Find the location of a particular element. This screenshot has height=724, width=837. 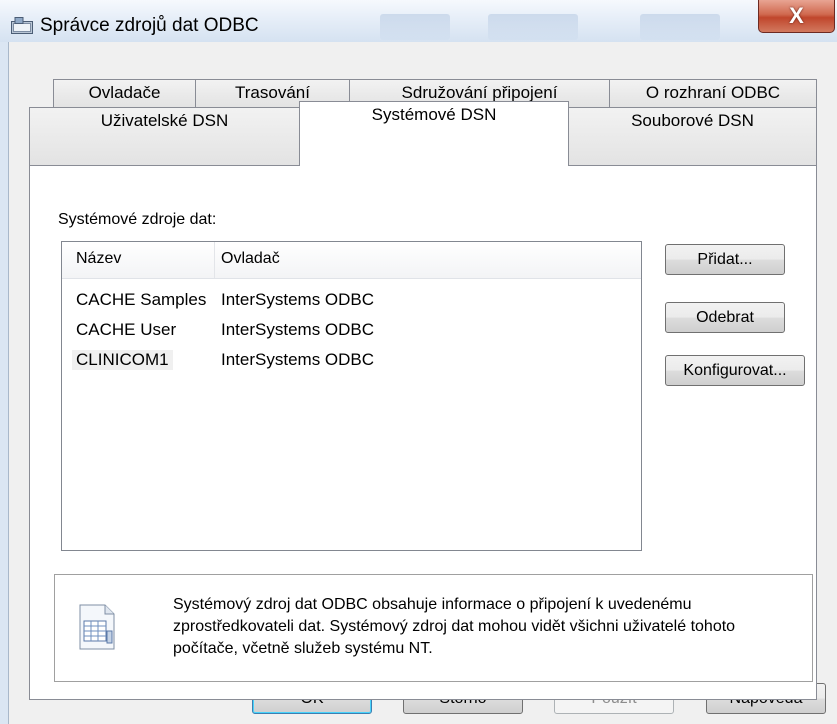

tab-label: Uživatelské DSN is located at coordinates (164, 120).